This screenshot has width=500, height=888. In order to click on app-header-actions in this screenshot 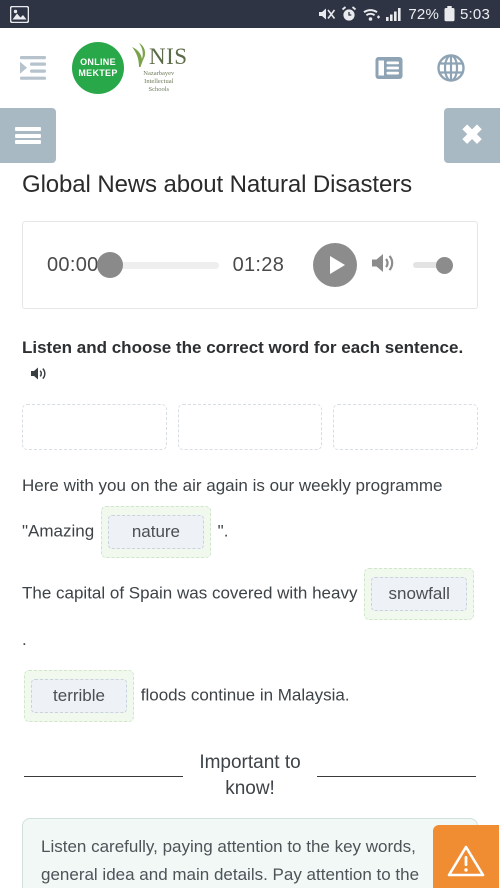, I will do `click(428, 68)`.